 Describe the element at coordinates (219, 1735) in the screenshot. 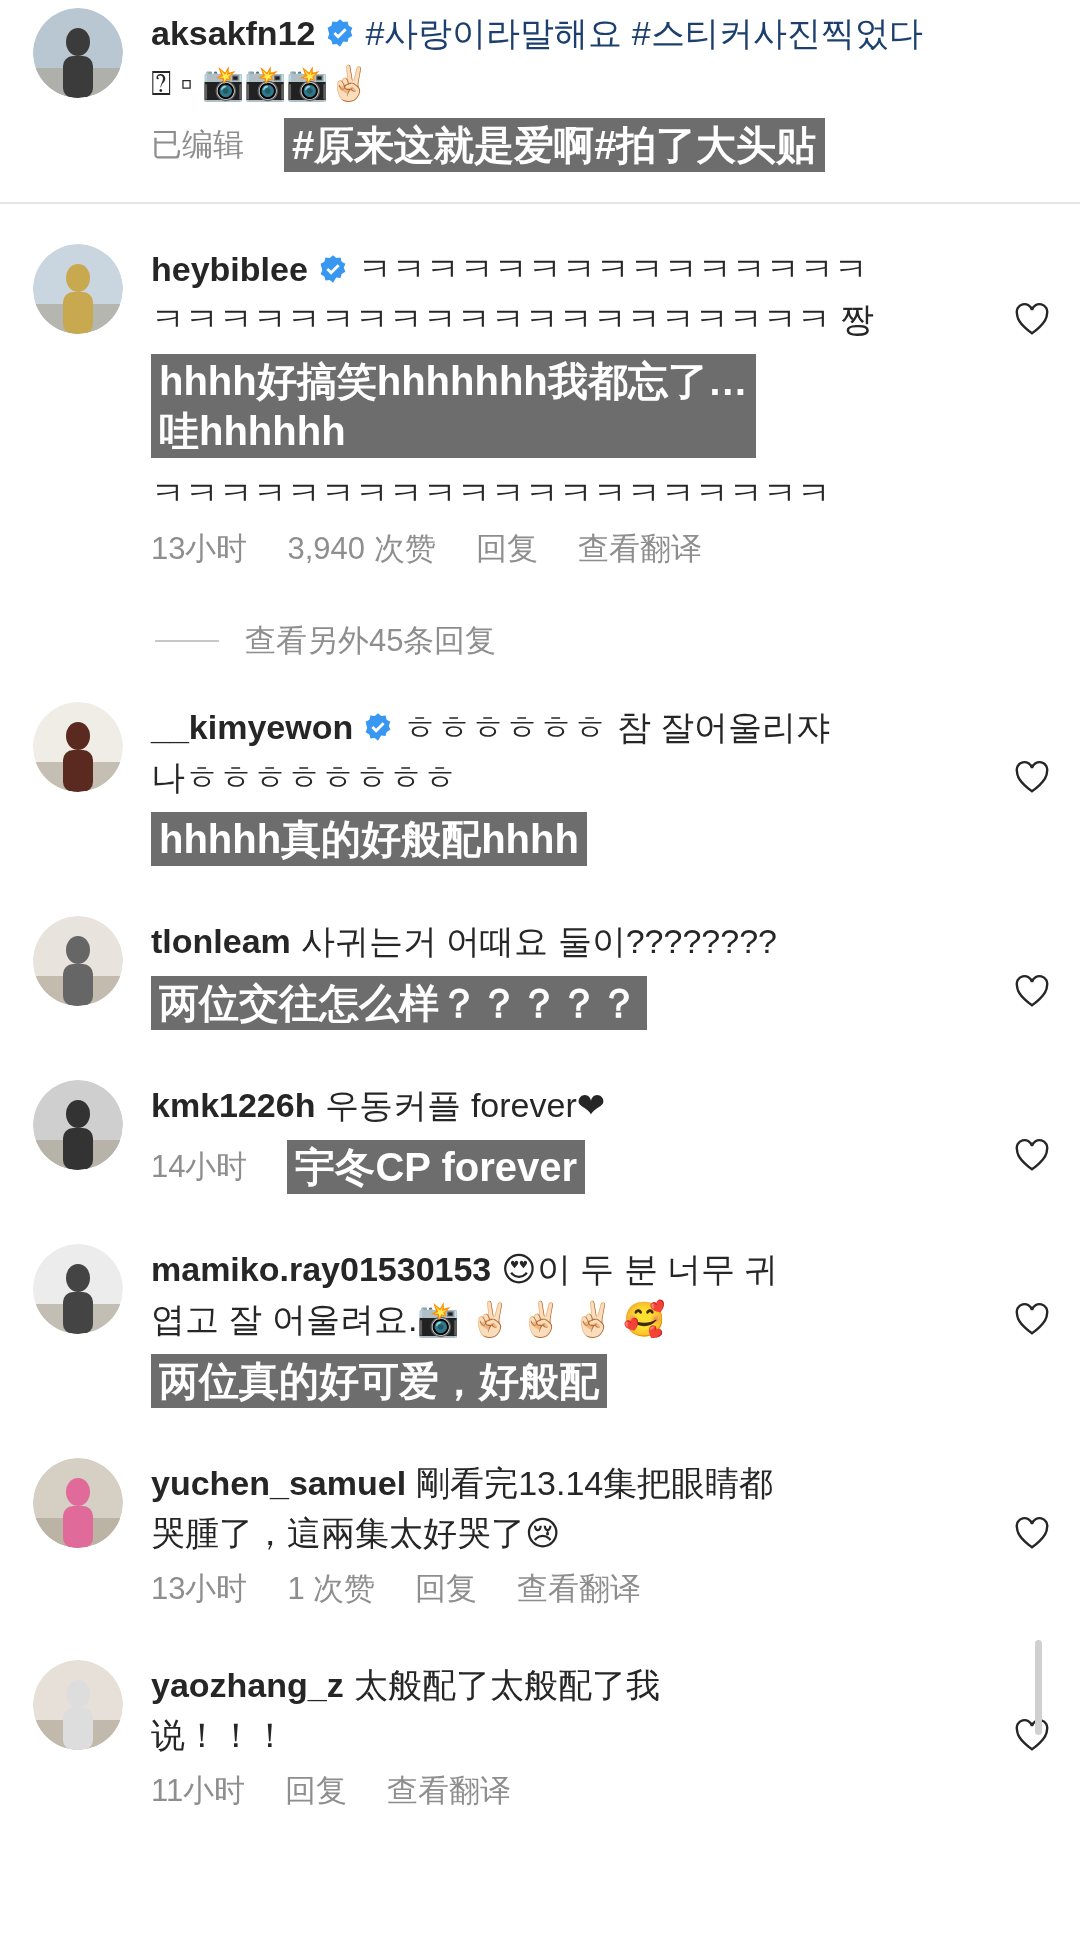

I see `comment-text: 说！！！` at that location.